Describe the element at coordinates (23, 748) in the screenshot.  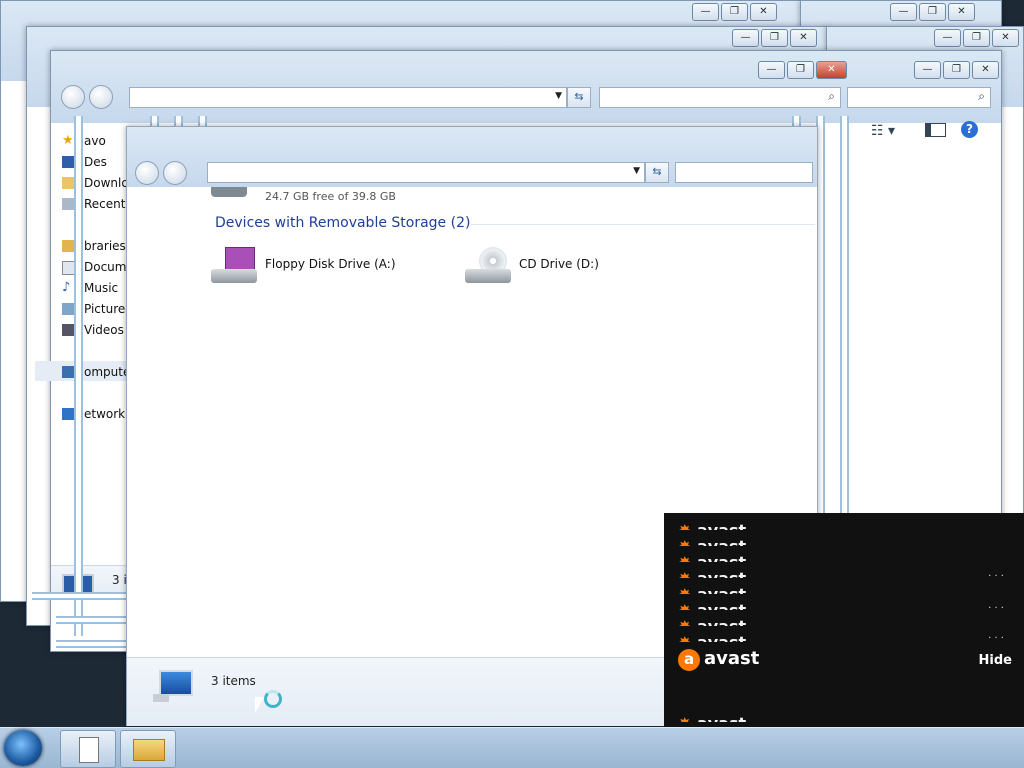
I see `start-button` at that location.